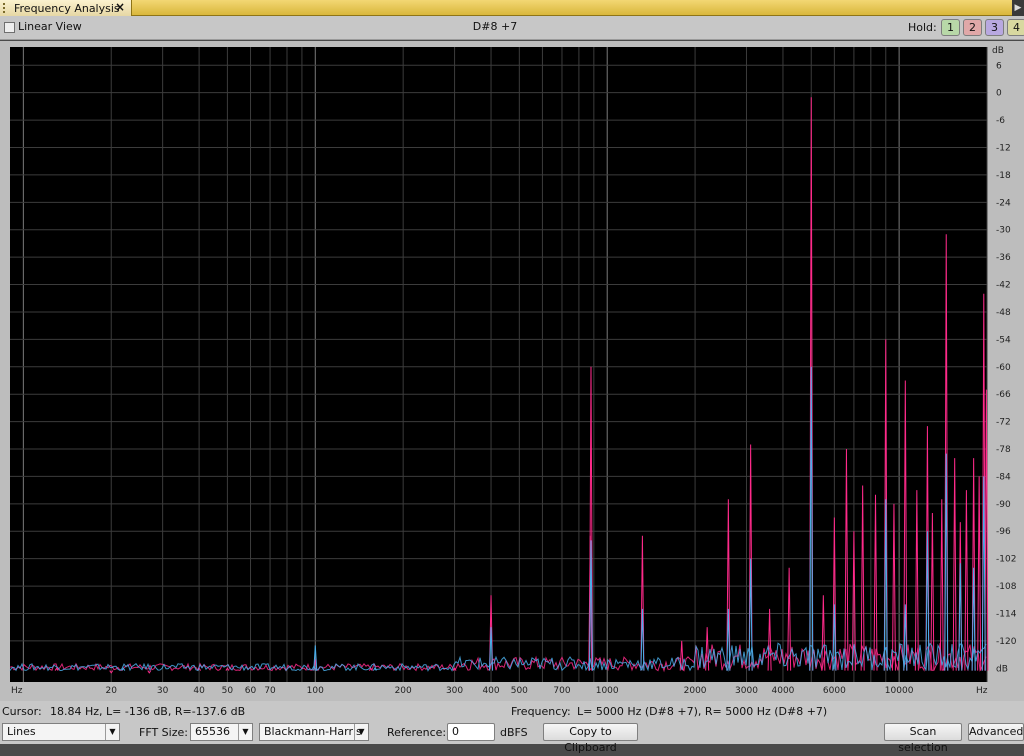 Image resolution: width=1024 pixels, height=756 pixels. Describe the element at coordinates (61, 732) in the screenshot. I see `display-mode-select: Lines ▼` at that location.